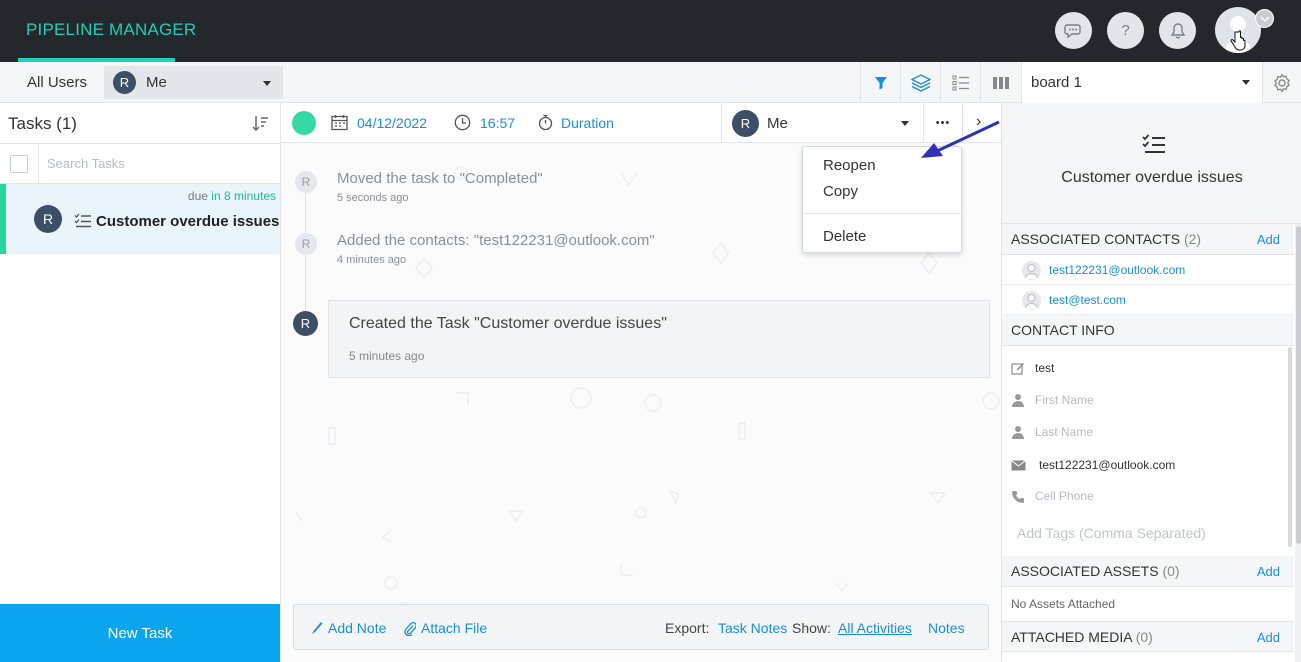 This screenshot has height=662, width=1301. I want to click on settings-icon, so click(1282, 82).